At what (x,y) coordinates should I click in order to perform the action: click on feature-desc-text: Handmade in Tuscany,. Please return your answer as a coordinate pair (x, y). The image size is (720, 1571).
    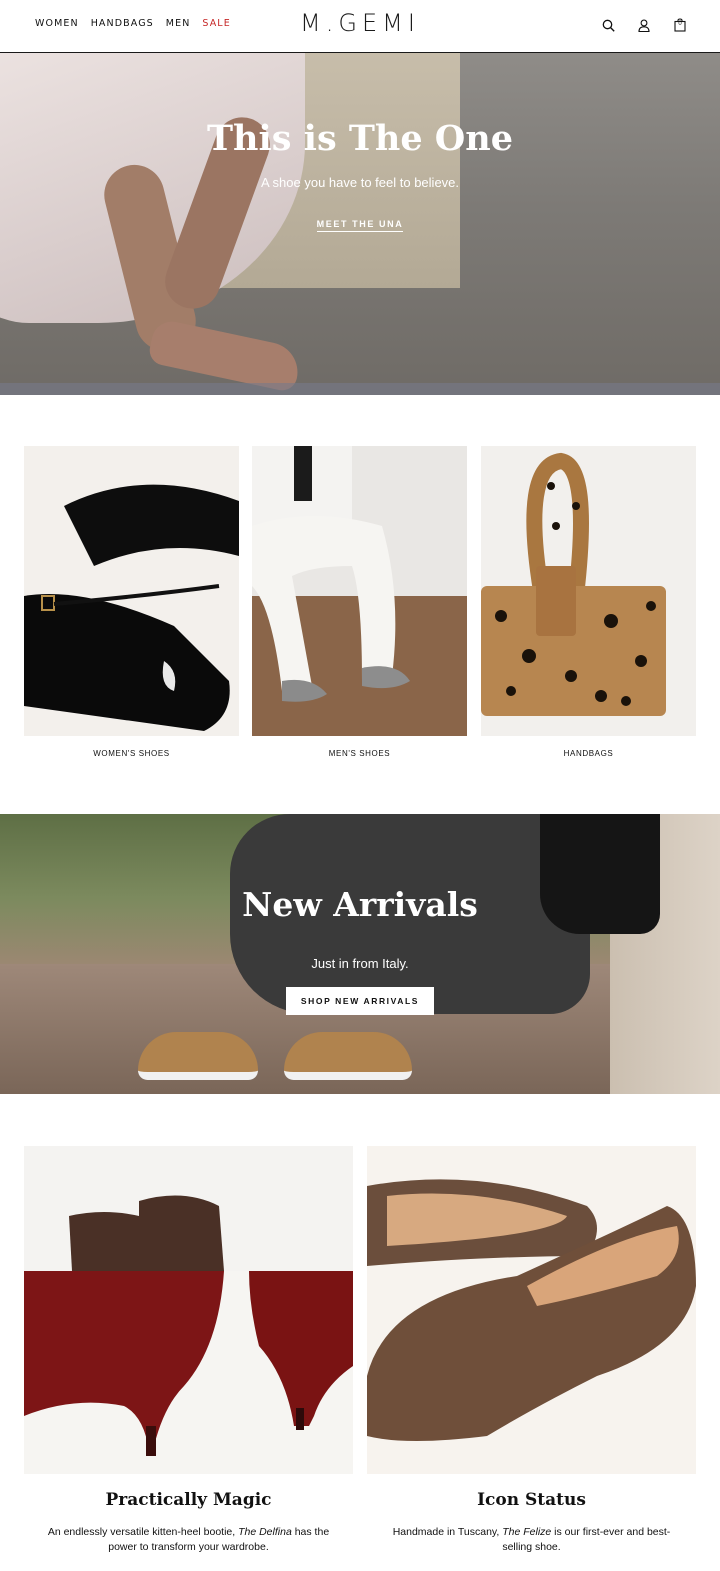
    Looking at the image, I should click on (447, 1532).